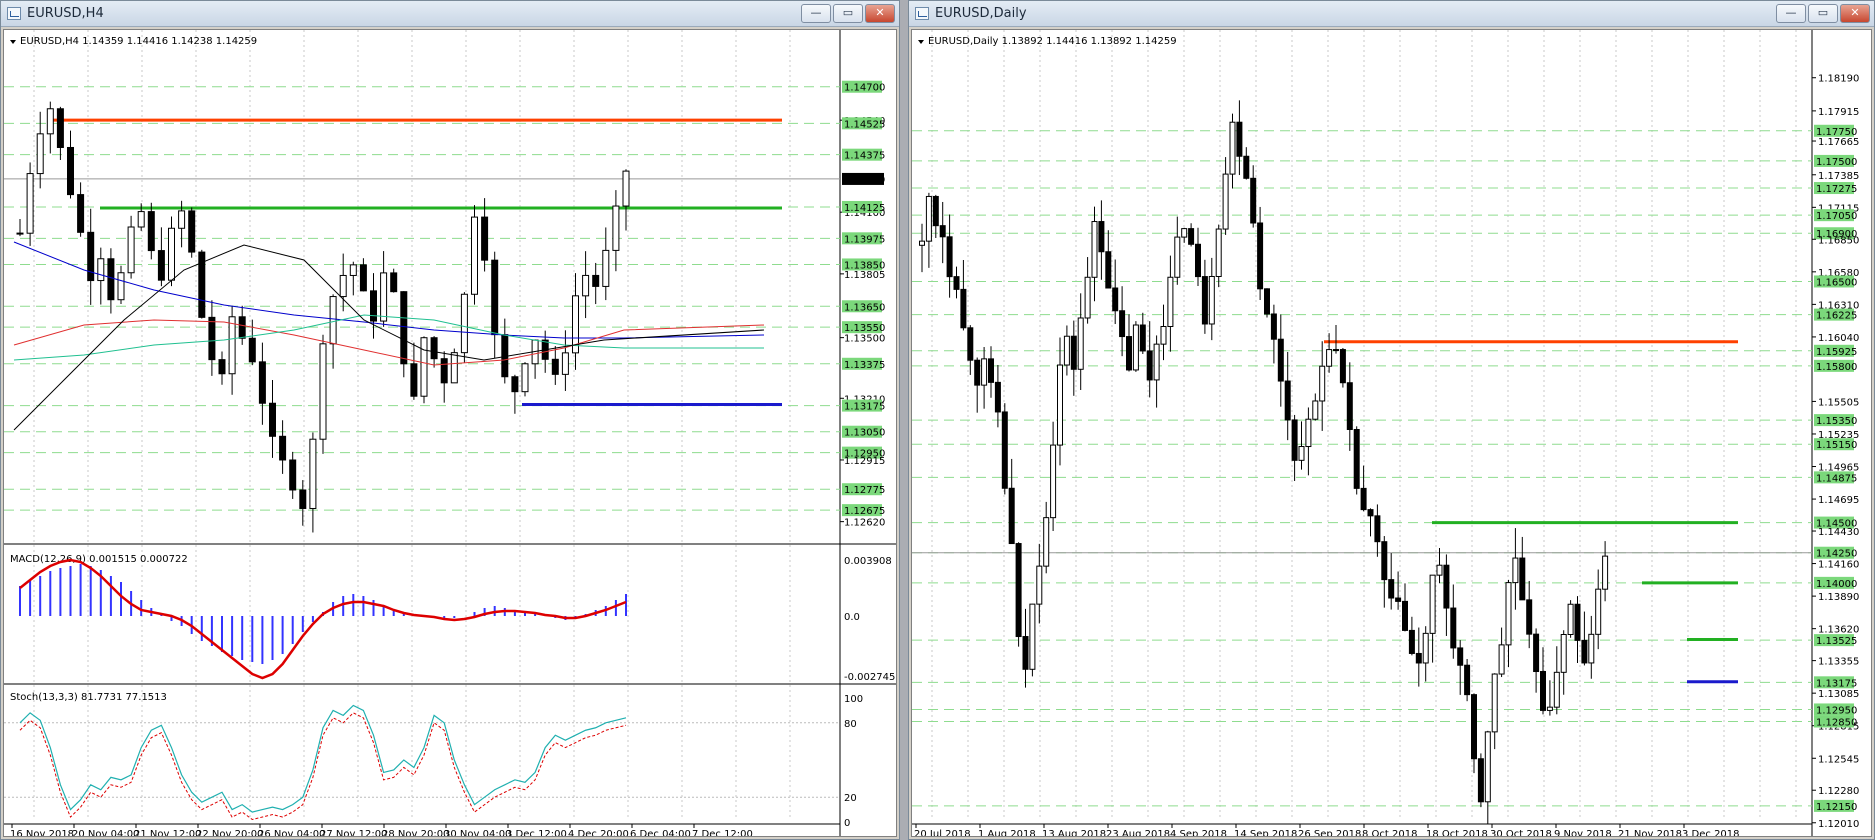 The height and width of the screenshot is (840, 1875). What do you see at coordinates (1838, 532) in the screenshot?
I see `price-tick-label: 1.14430` at bounding box center [1838, 532].